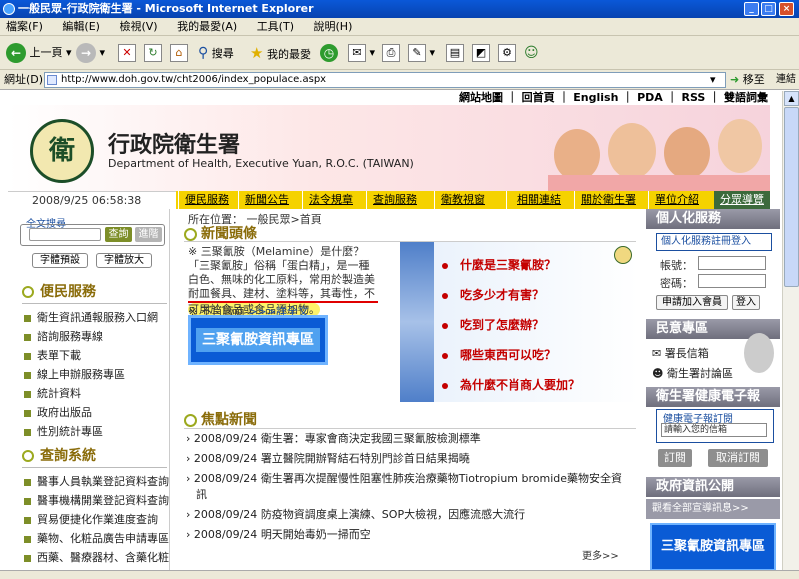  What do you see at coordinates (713, 487) in the screenshot?
I see `gov-info-heading: 政府資訊公開` at bounding box center [713, 487].